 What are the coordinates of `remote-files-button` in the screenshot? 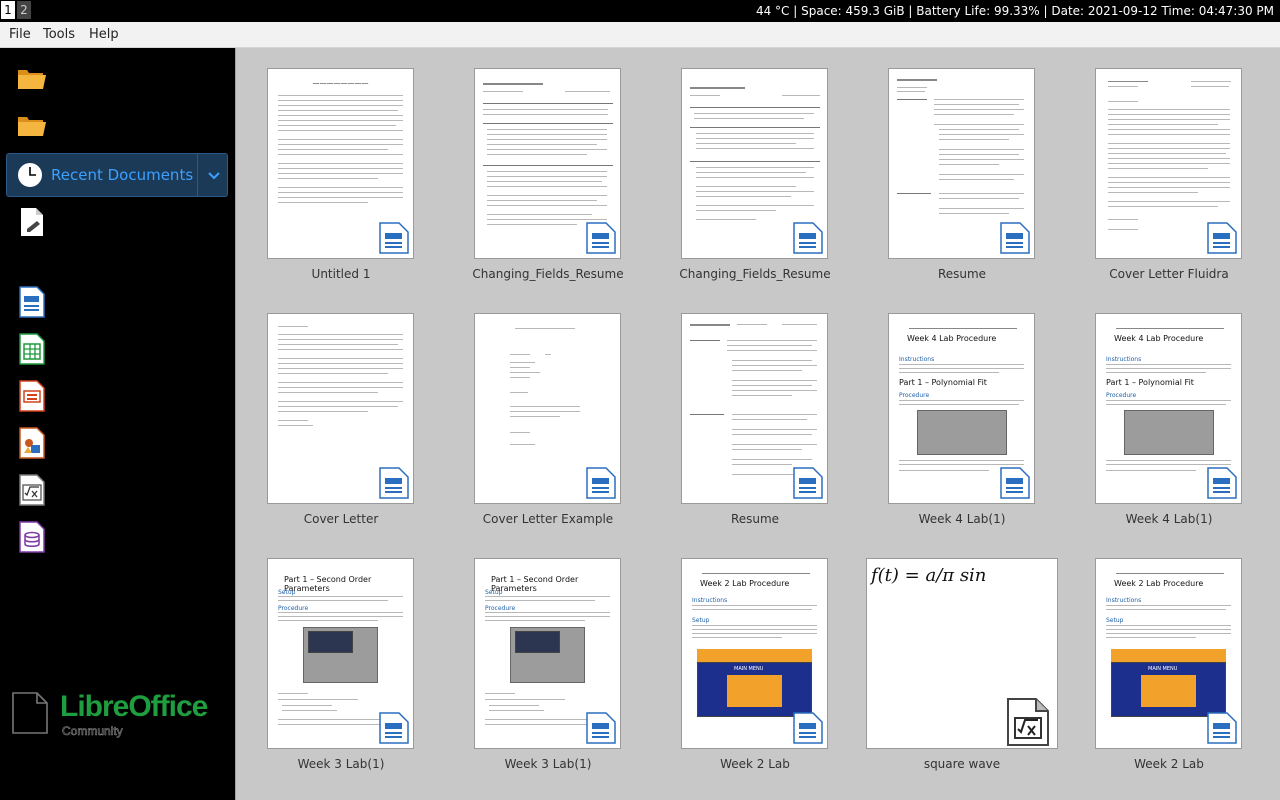 It's located at (32, 125).